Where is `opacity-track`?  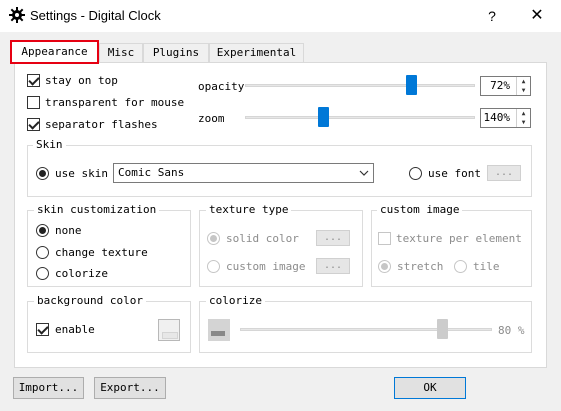 opacity-track is located at coordinates (360, 85).